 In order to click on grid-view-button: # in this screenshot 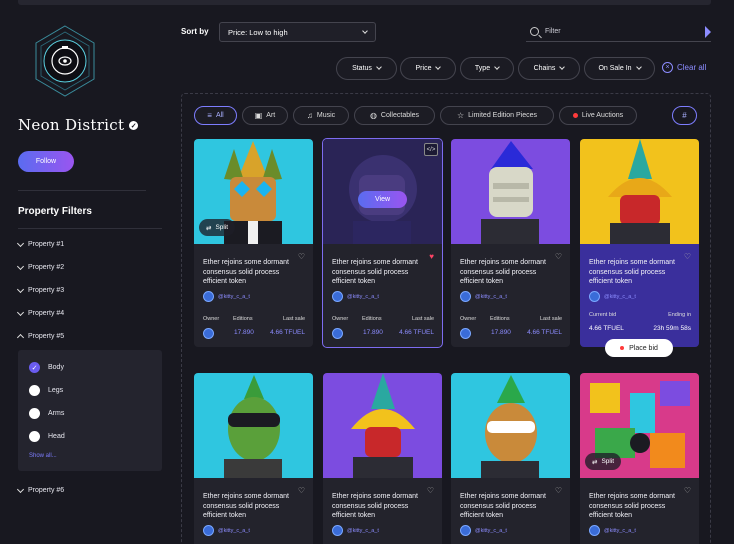, I will do `click(684, 115)`.